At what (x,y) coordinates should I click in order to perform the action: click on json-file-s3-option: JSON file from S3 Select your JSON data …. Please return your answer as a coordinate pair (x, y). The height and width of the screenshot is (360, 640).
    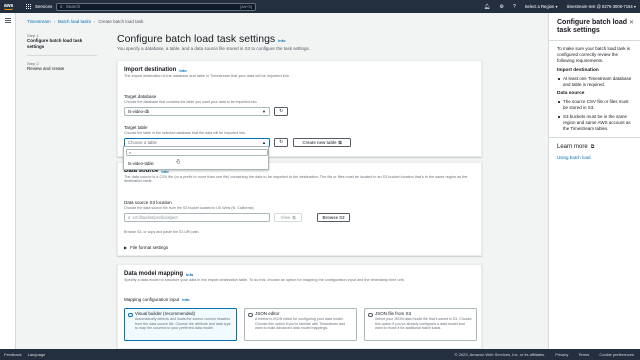
    Looking at the image, I should click on (420, 324).